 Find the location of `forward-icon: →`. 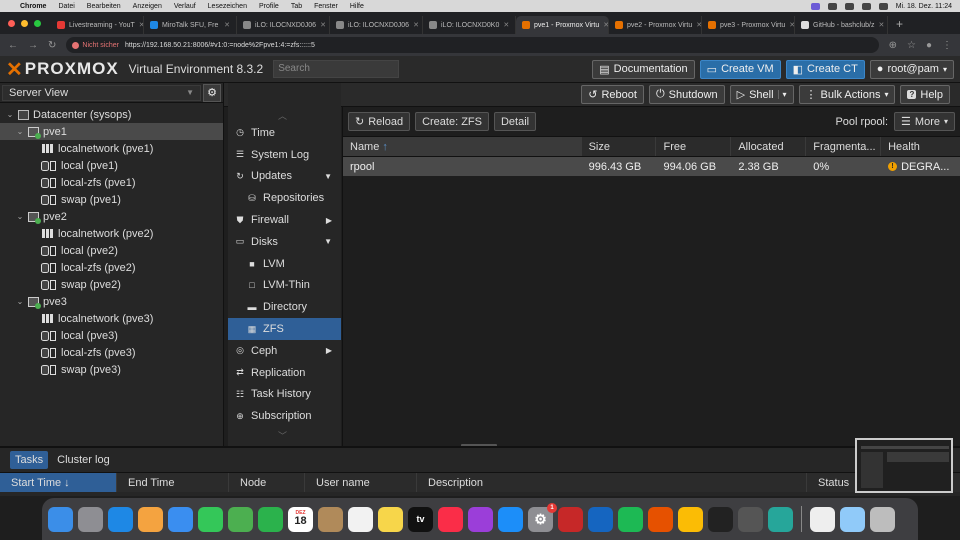

forward-icon: → is located at coordinates (33, 45).